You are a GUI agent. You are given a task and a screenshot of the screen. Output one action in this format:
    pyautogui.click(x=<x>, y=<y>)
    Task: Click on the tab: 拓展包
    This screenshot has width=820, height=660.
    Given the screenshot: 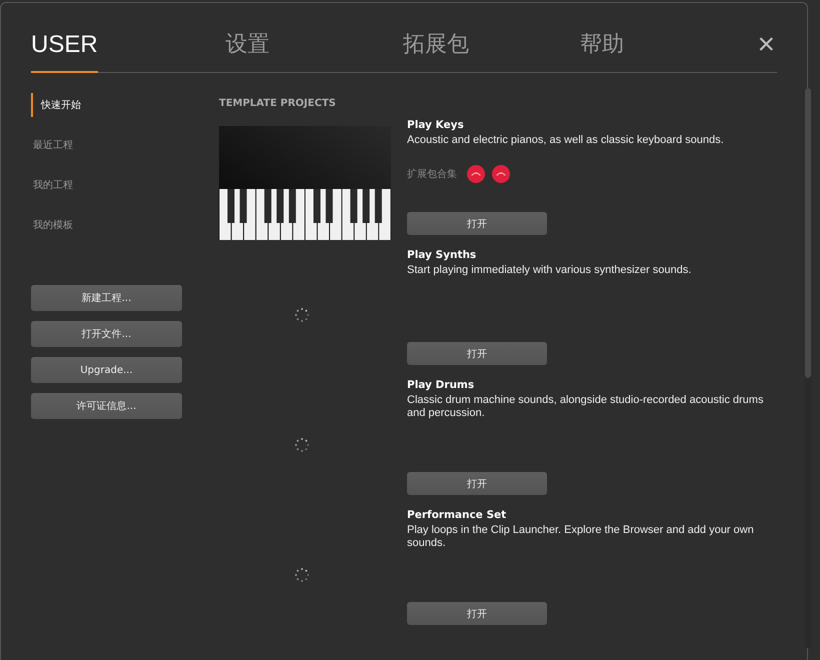 What is the action you would take?
    pyautogui.click(x=491, y=51)
    